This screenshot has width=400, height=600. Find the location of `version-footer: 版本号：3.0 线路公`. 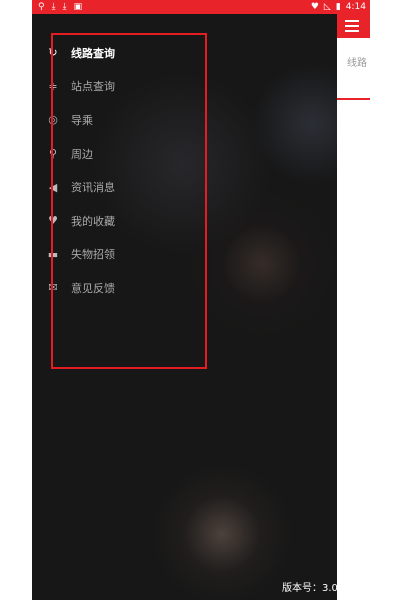

version-footer: 版本号：3.0 线路公 is located at coordinates (326, 586).